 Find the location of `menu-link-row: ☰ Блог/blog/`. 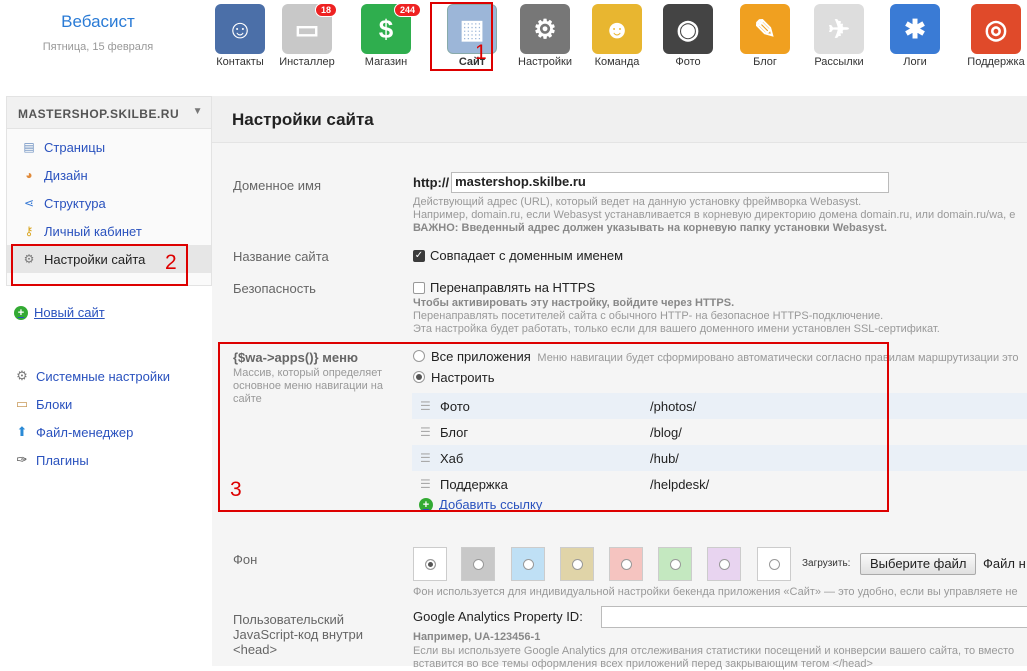

menu-link-row: ☰ Блог/blog/ is located at coordinates (719, 432).